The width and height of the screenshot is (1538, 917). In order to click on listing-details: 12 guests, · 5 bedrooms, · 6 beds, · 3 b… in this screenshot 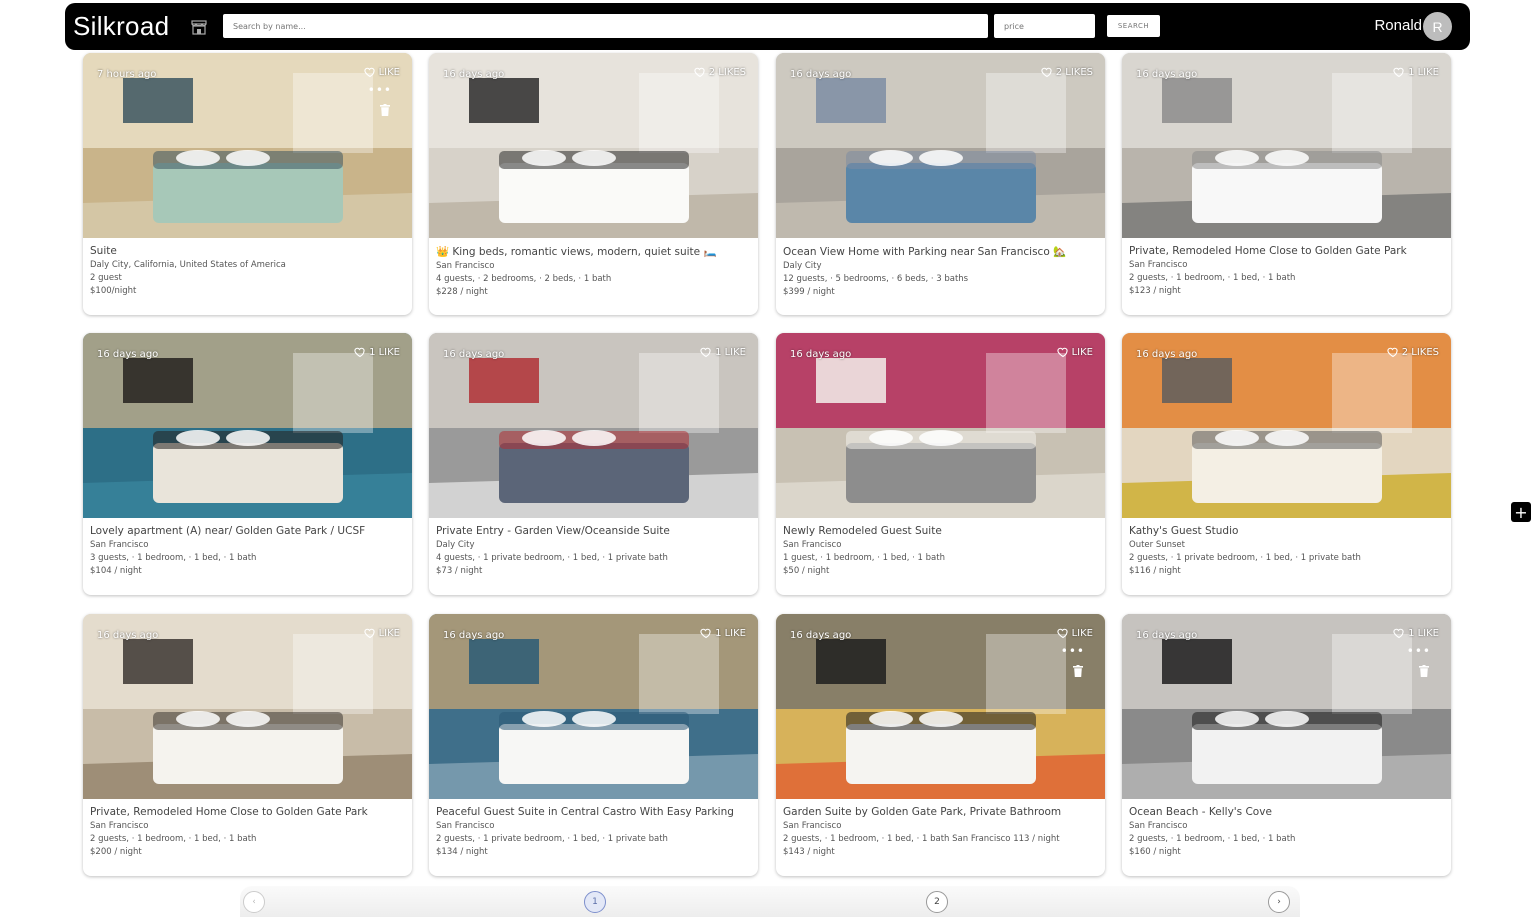, I will do `click(876, 279)`.